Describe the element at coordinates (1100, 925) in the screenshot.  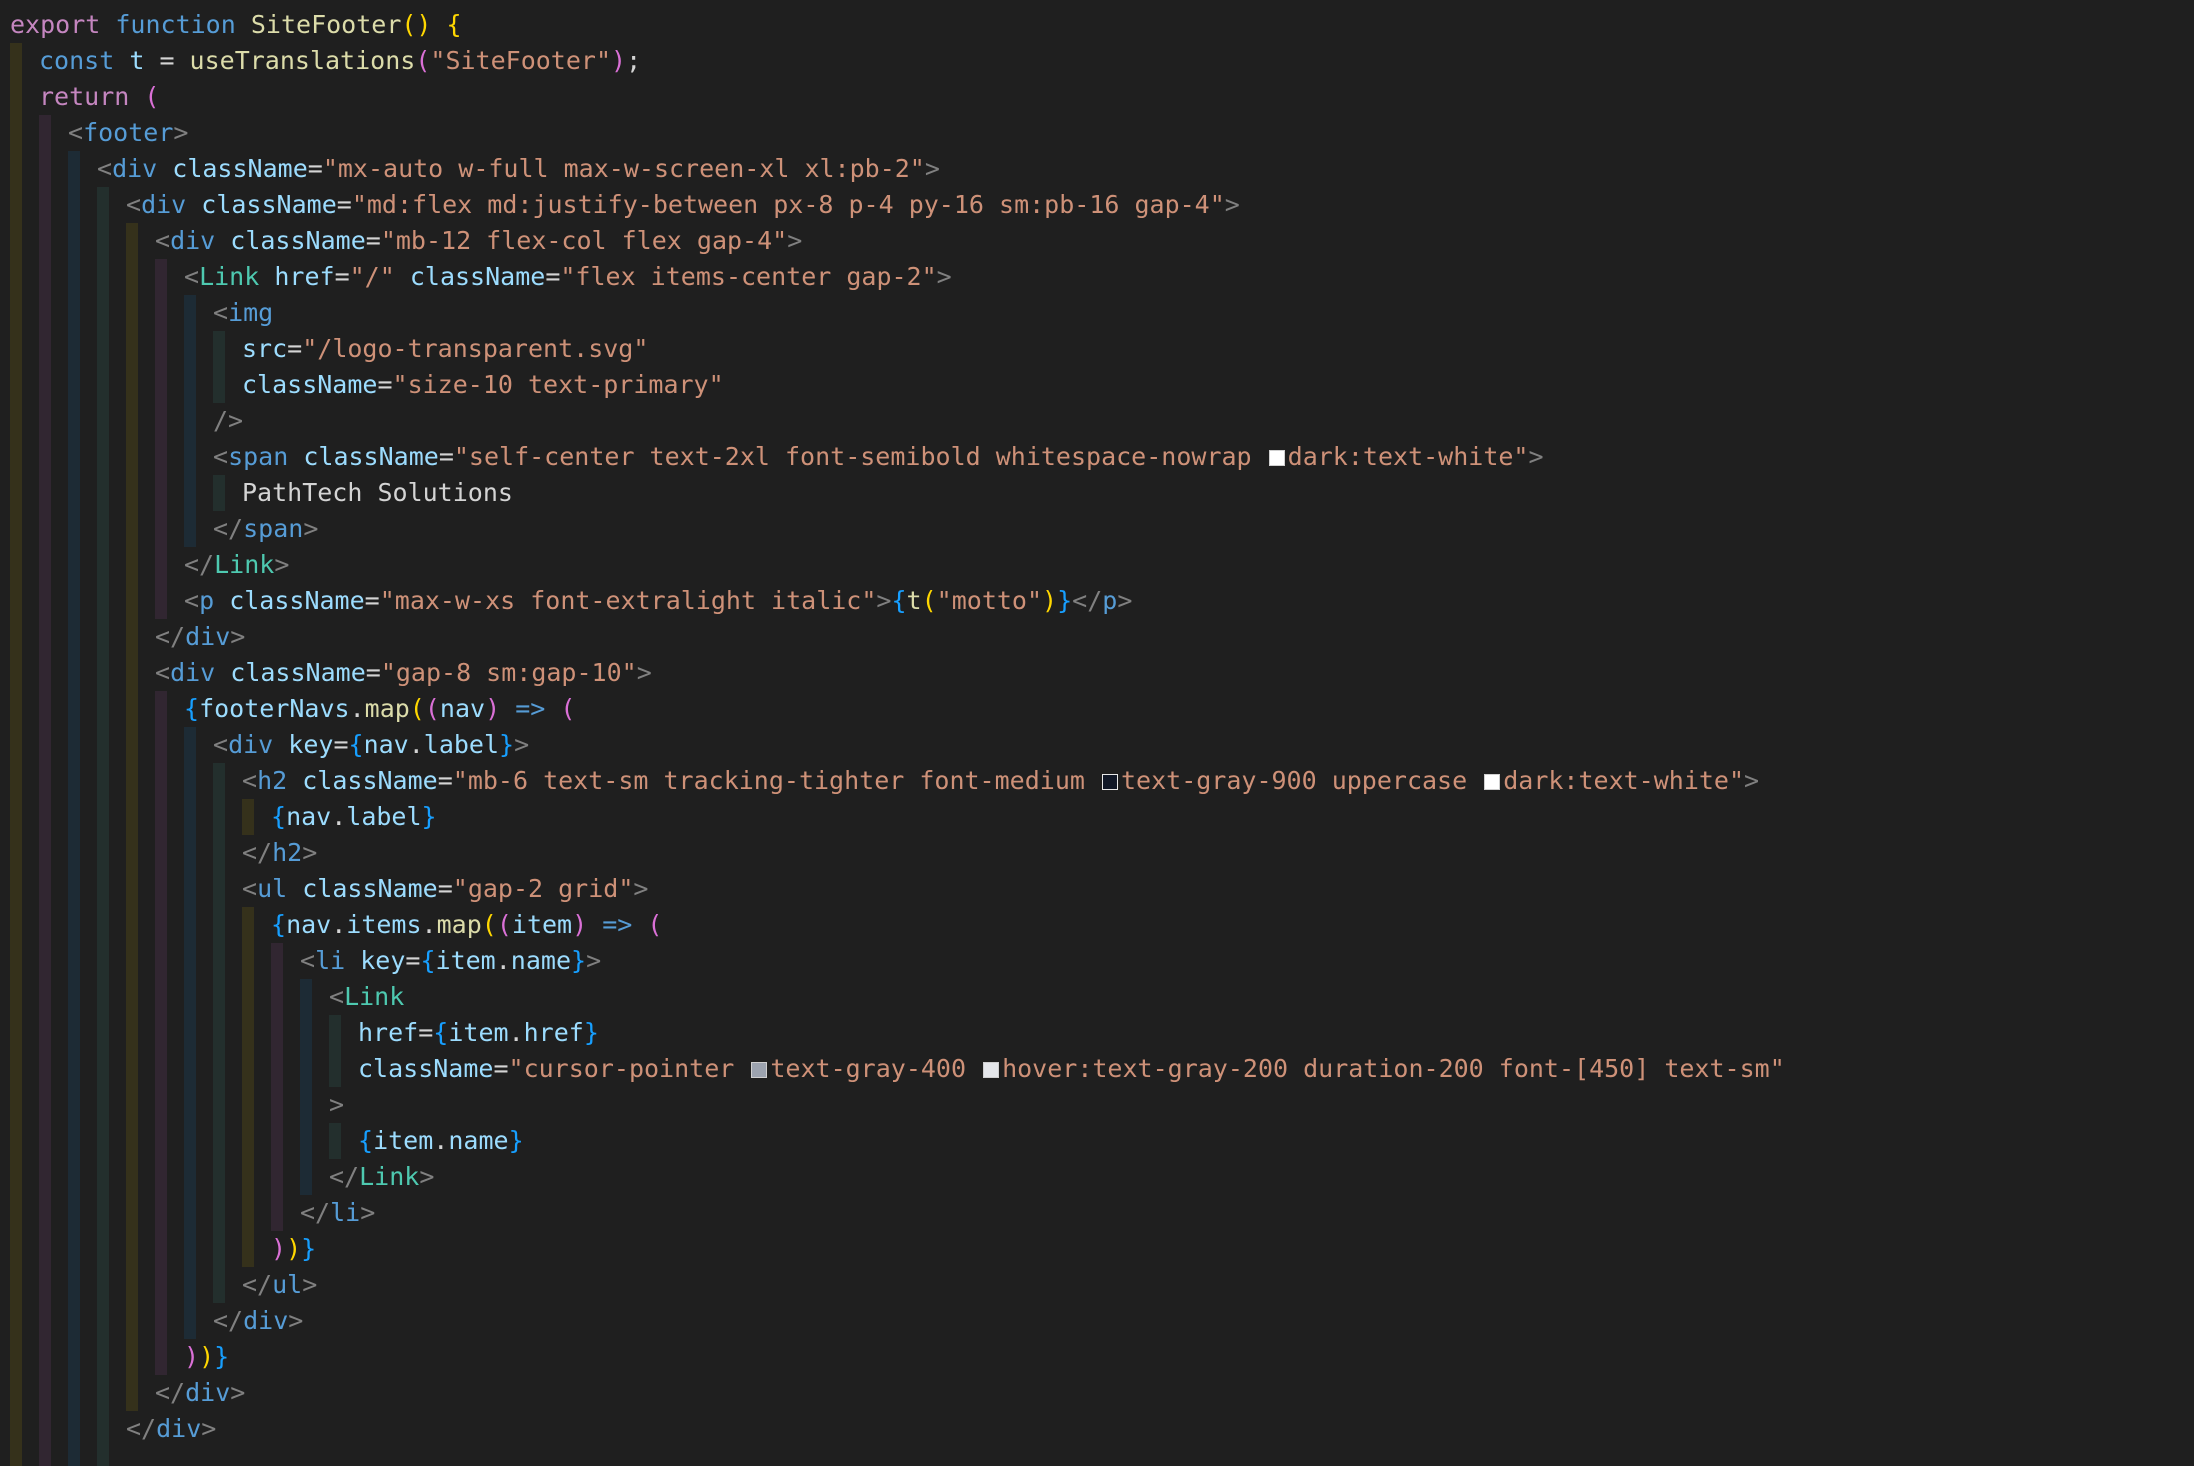
I see `code-line: {nav.items.map((item) => (` at that location.